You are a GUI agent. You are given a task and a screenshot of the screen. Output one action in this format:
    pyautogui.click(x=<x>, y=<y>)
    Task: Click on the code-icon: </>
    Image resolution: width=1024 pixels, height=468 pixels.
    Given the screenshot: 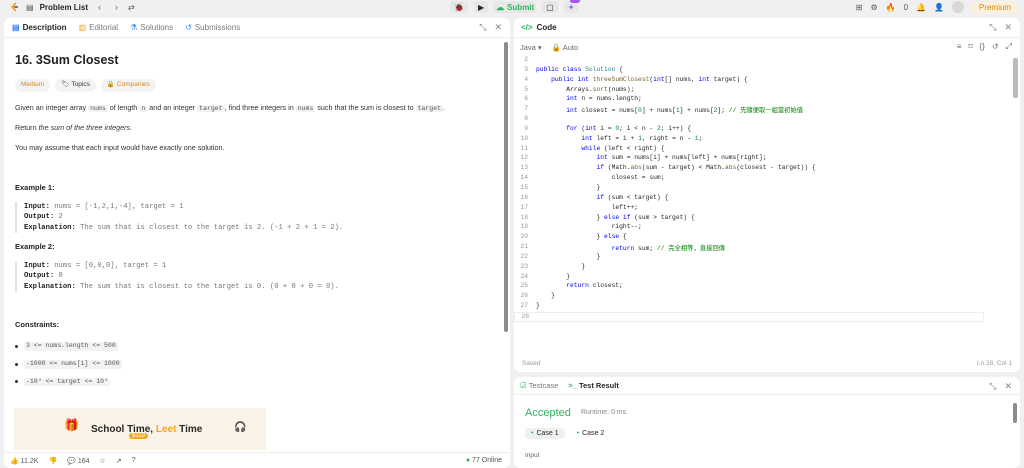 What is the action you would take?
    pyautogui.click(x=527, y=27)
    